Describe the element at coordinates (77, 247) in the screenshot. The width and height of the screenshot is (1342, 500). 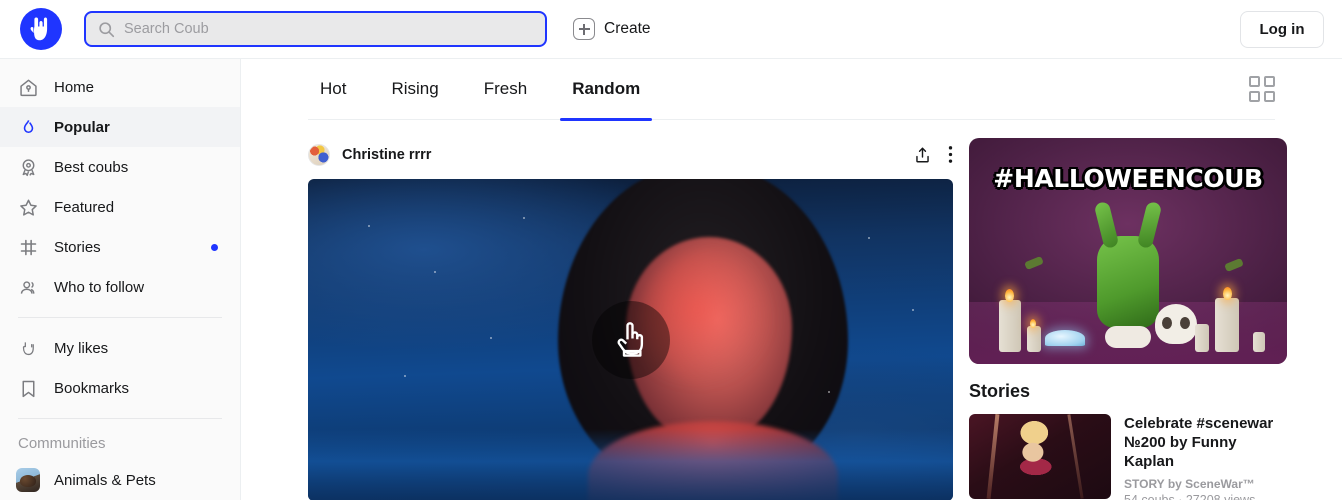
I see `sidebar-item-label: Stories` at that location.